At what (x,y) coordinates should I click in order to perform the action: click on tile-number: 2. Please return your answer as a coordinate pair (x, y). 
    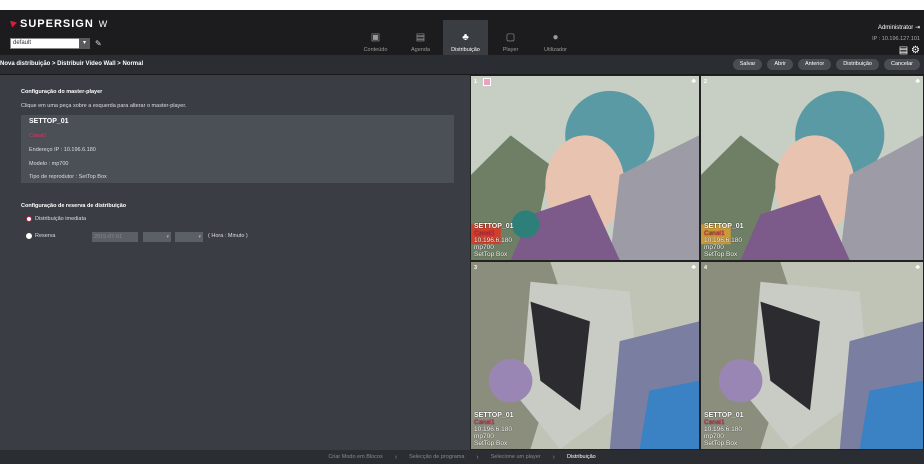
    Looking at the image, I should click on (706, 82).